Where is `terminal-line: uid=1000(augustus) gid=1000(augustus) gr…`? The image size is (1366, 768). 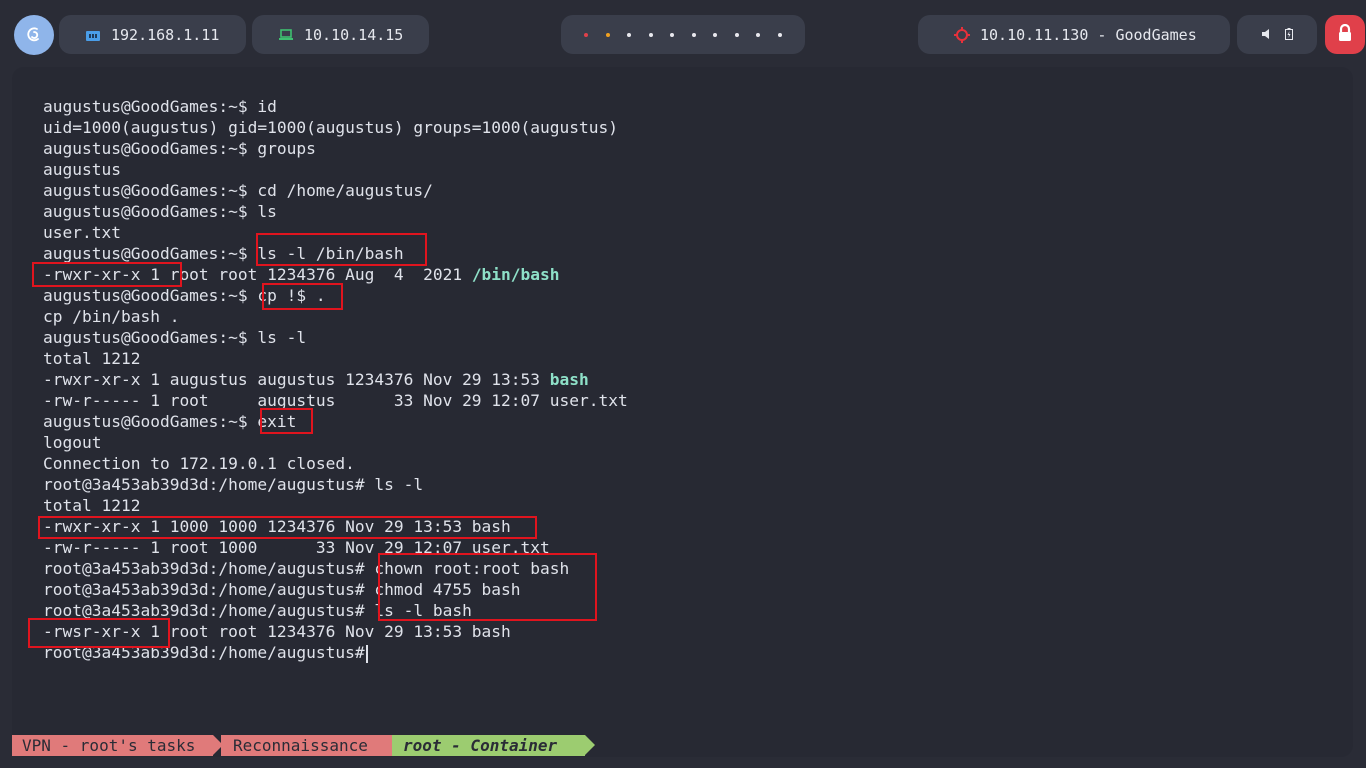
terminal-line: uid=1000(augustus) gid=1000(augustus) gr… is located at coordinates (330, 127).